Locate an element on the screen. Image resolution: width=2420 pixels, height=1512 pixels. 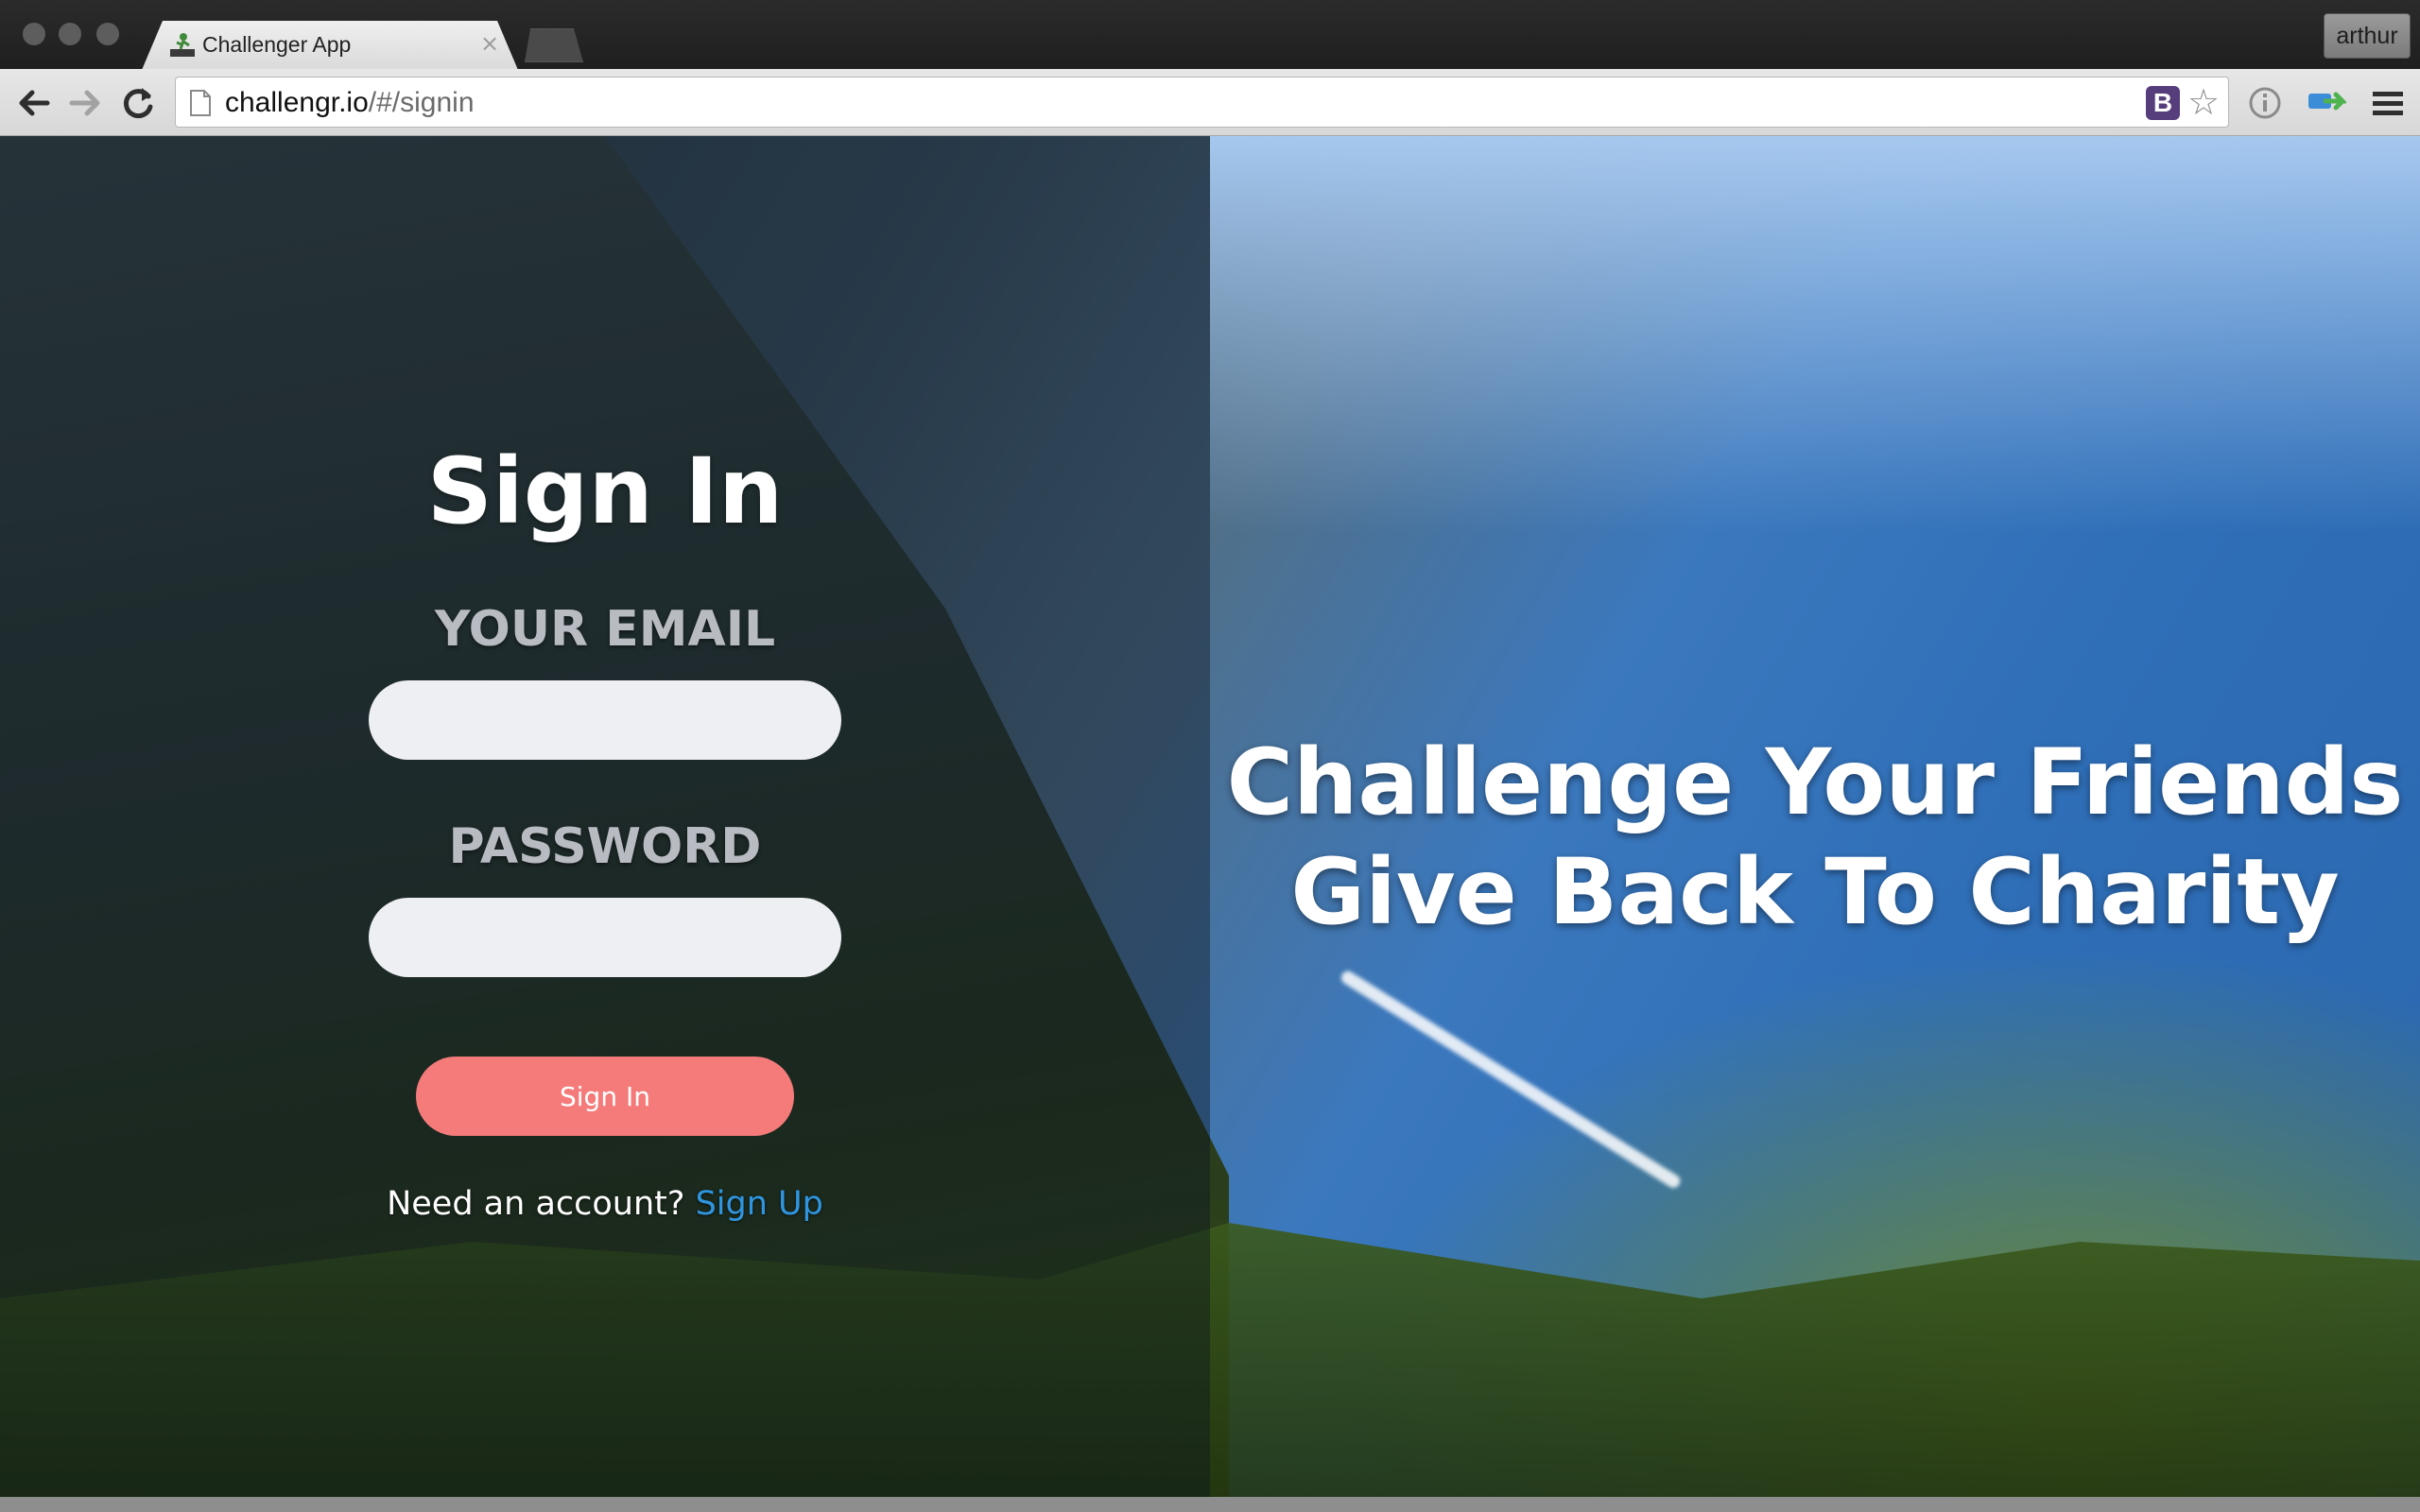
email-label: YOUR EMAIL is located at coordinates (605, 629).